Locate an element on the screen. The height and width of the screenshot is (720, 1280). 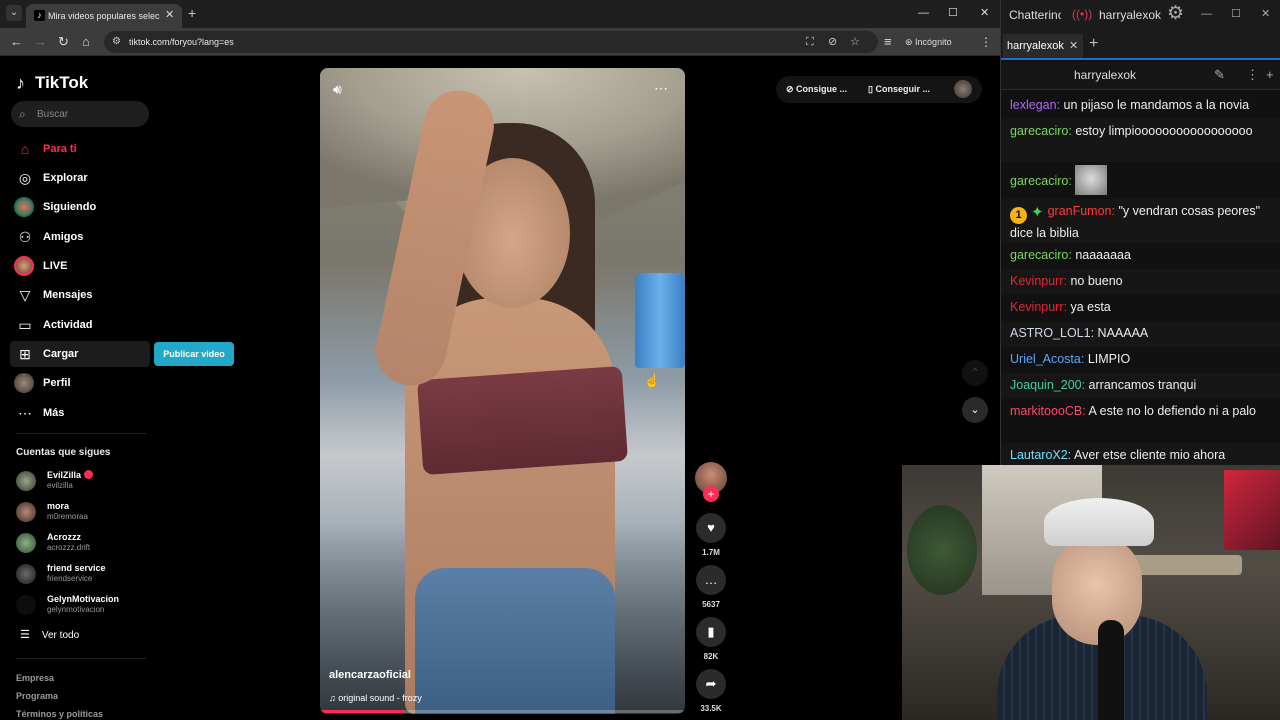
chat-text: un pijaso le mandamos a la novia is located at coordinates (1155, 105).